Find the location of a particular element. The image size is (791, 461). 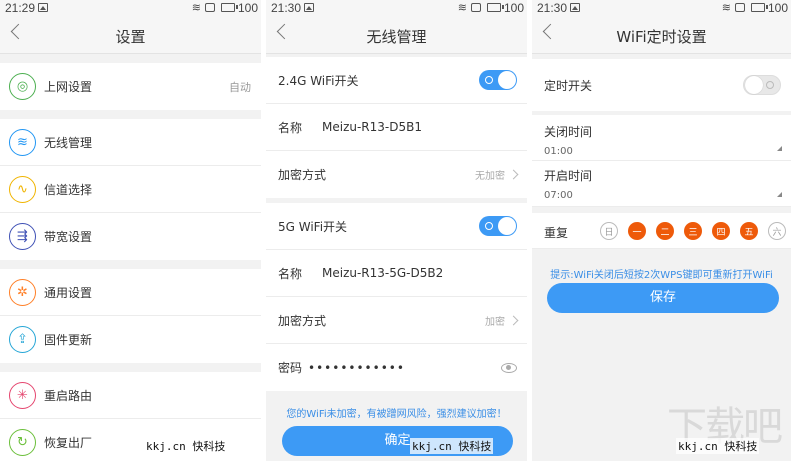

off-time-value: 01:00 is located at coordinates (558, 151).